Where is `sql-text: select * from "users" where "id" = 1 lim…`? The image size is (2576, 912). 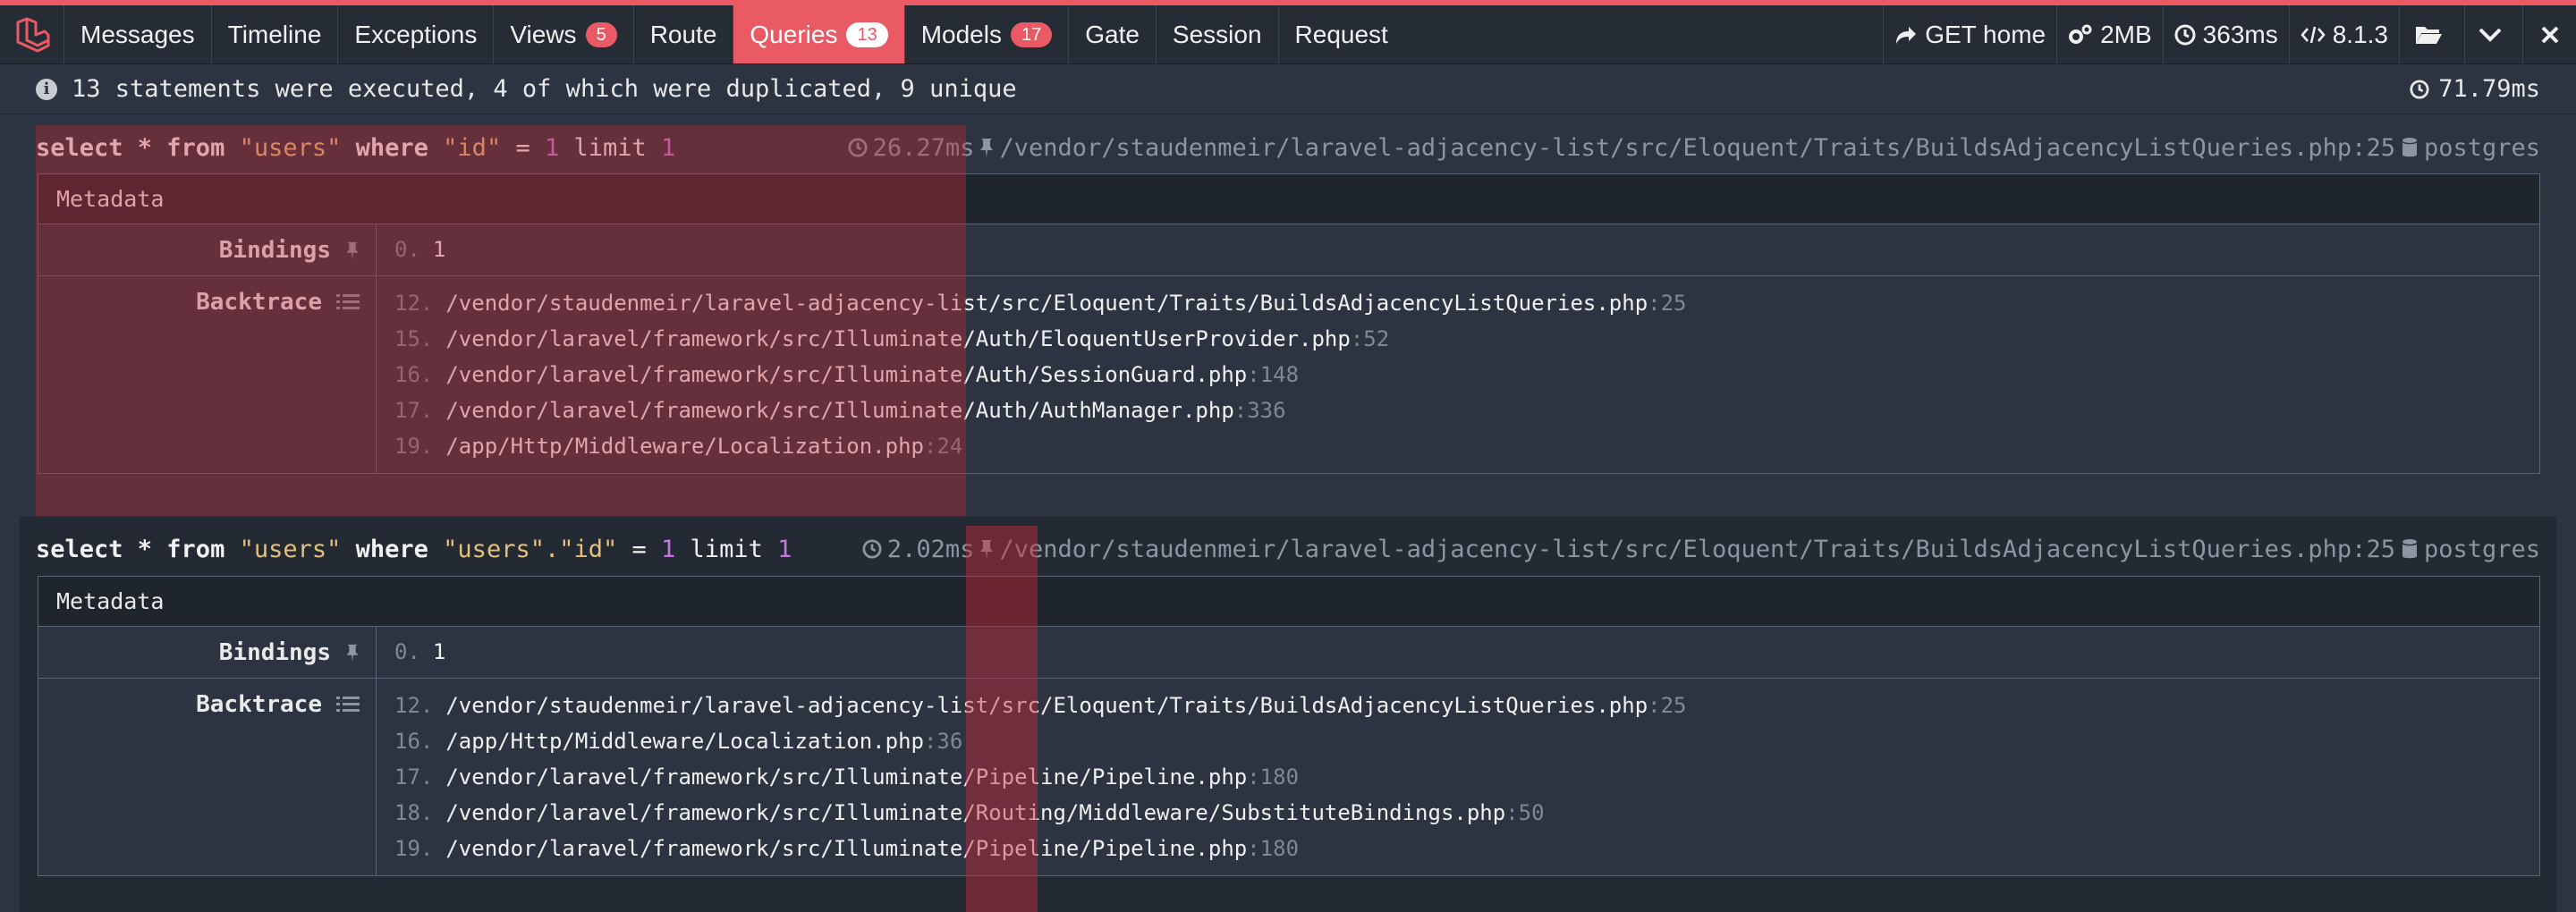 sql-text: select * from "users" where "id" = 1 lim… is located at coordinates (356, 147).